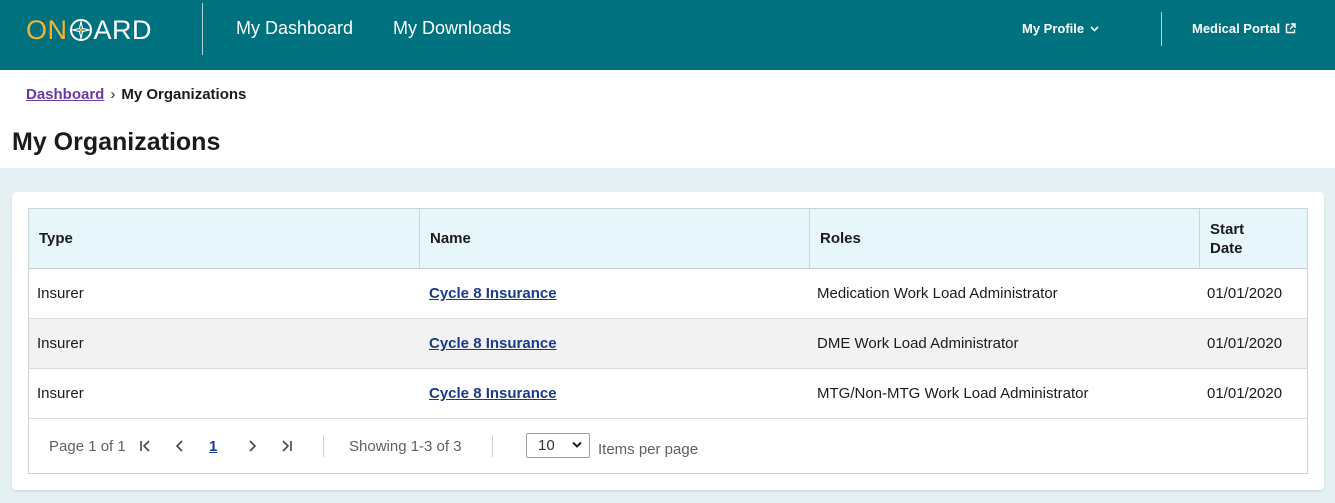 The width and height of the screenshot is (1335, 503). I want to click on column-header-type: Type, so click(224, 238).